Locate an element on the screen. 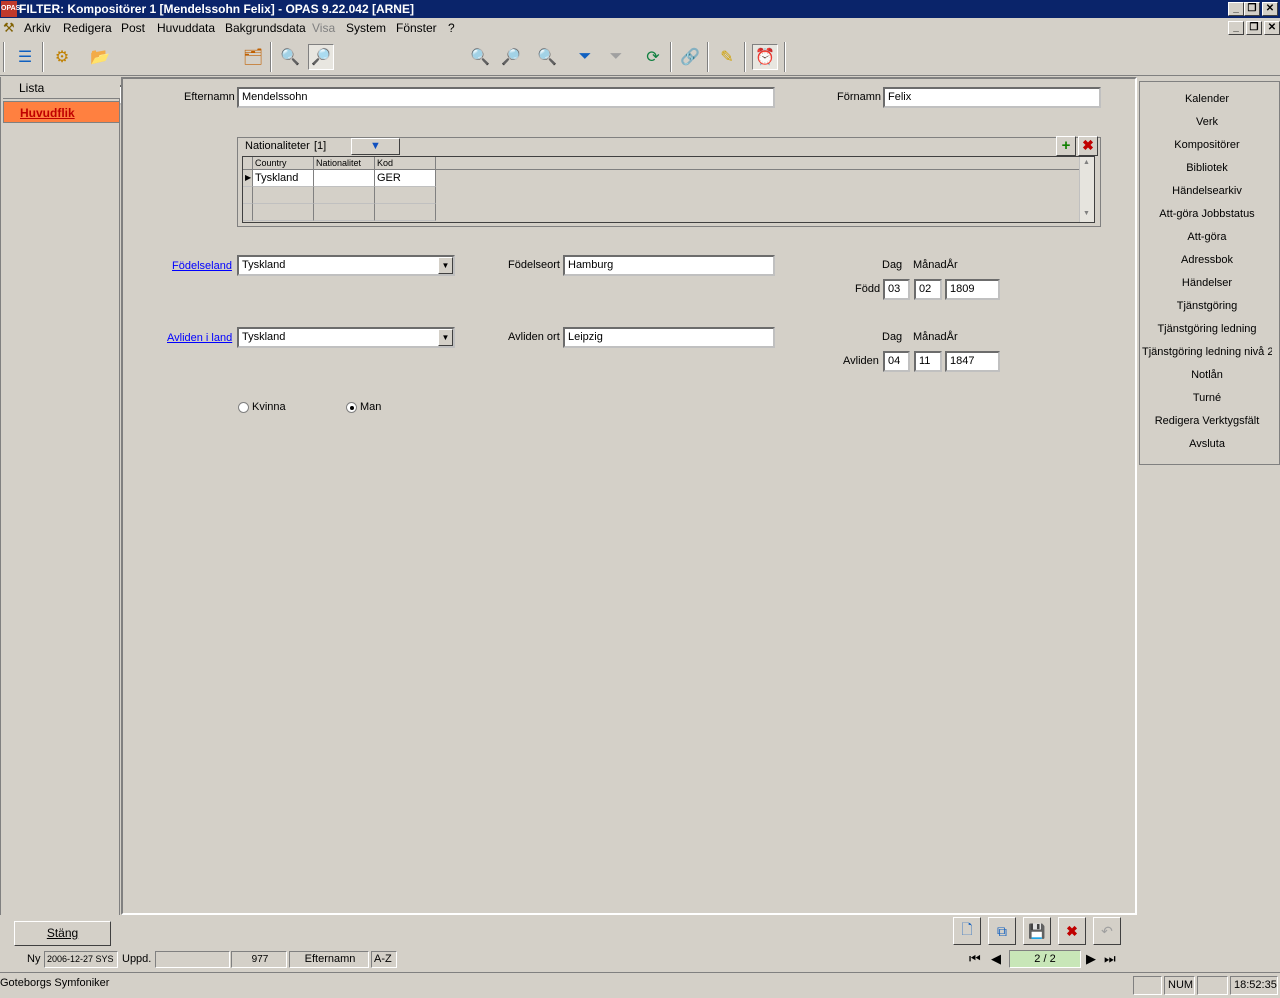 The image size is (1280, 998). fodd-ar-field: 1809 is located at coordinates (972, 289).